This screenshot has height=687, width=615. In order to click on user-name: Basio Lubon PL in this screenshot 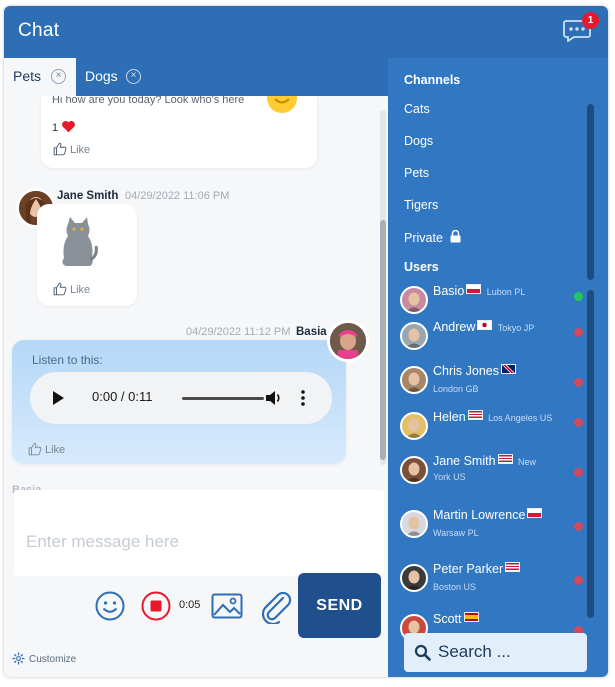, I will do `click(479, 291)`.